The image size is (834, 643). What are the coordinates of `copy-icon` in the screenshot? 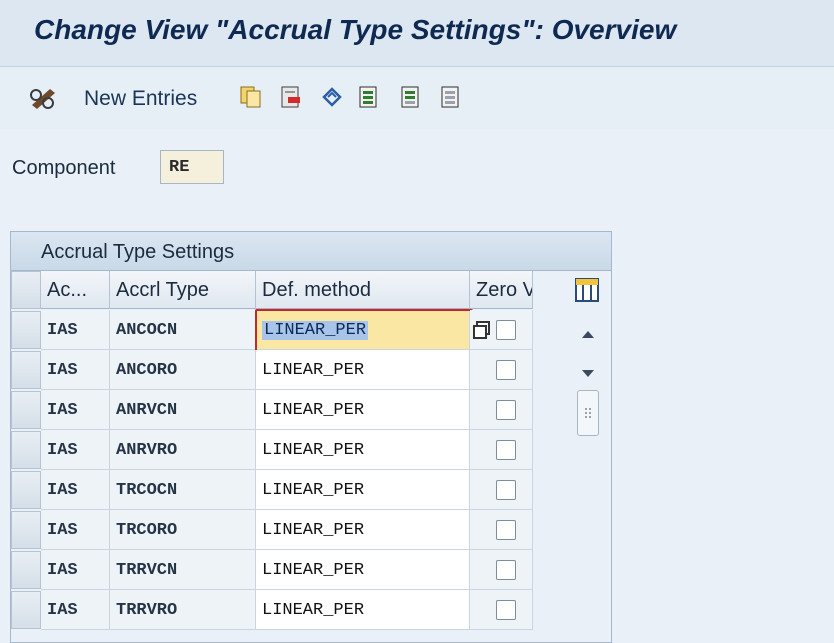 It's located at (251, 97).